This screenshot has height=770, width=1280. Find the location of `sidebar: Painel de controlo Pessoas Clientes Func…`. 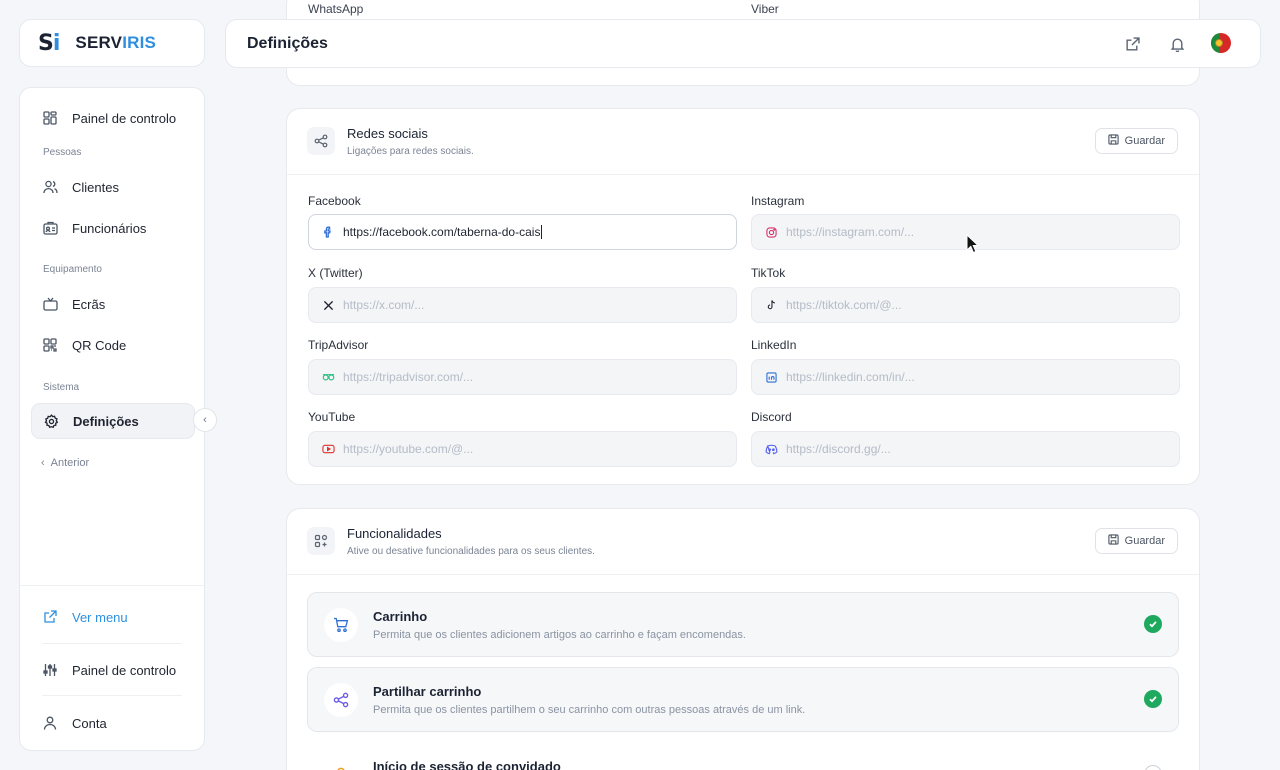

sidebar: Painel de controlo Pessoas Clientes Func… is located at coordinates (112, 419).